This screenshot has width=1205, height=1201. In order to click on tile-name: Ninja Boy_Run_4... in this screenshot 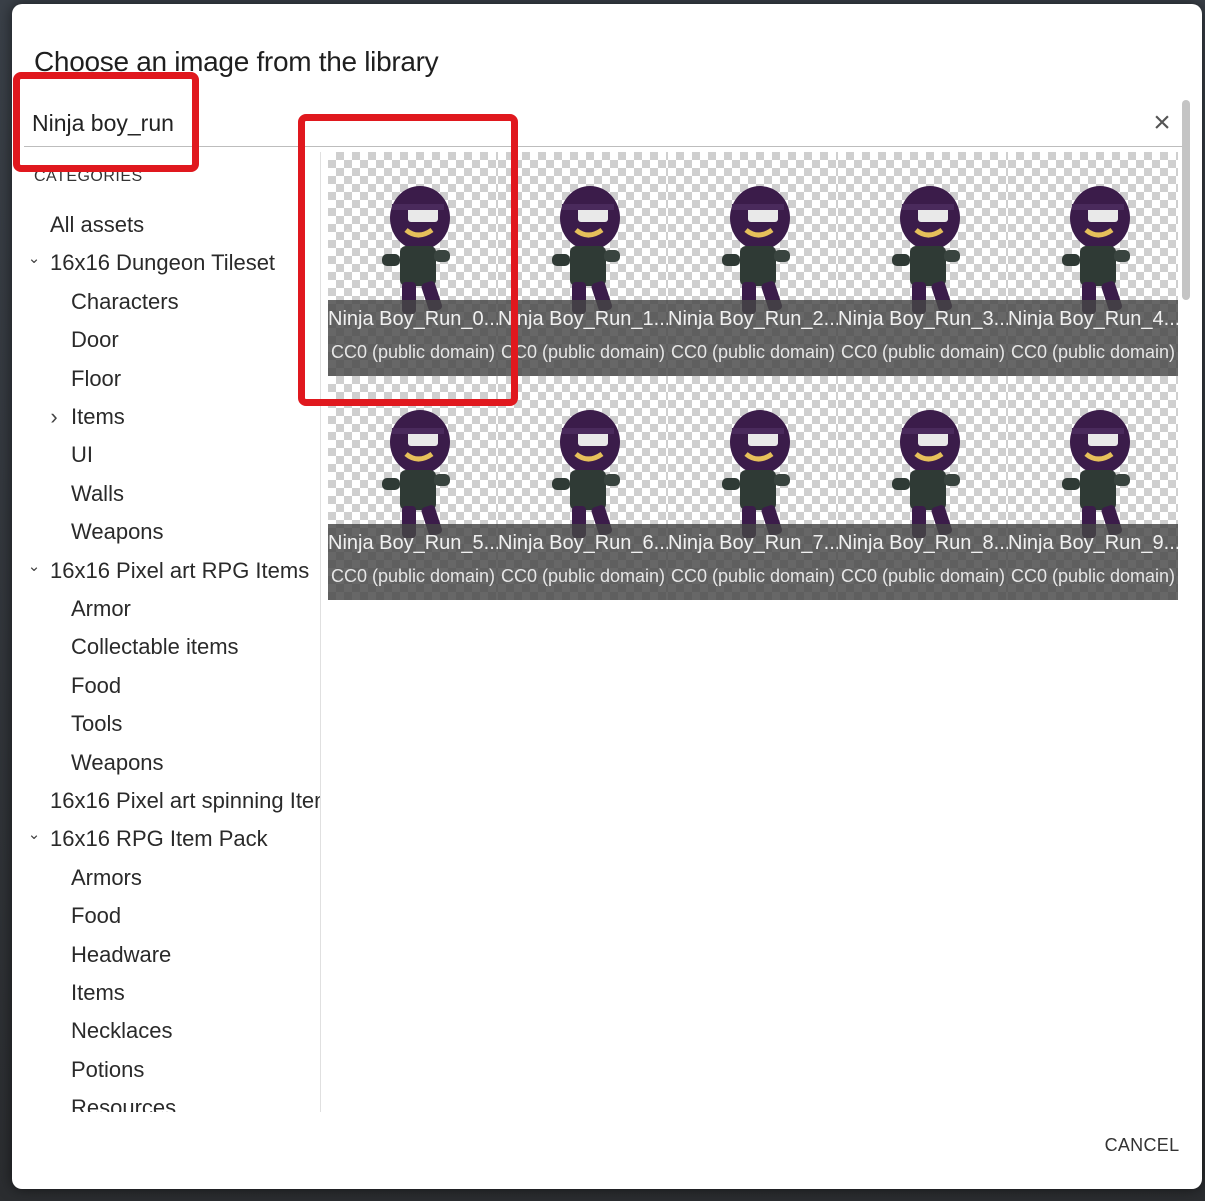, I will do `click(1093, 319)`.